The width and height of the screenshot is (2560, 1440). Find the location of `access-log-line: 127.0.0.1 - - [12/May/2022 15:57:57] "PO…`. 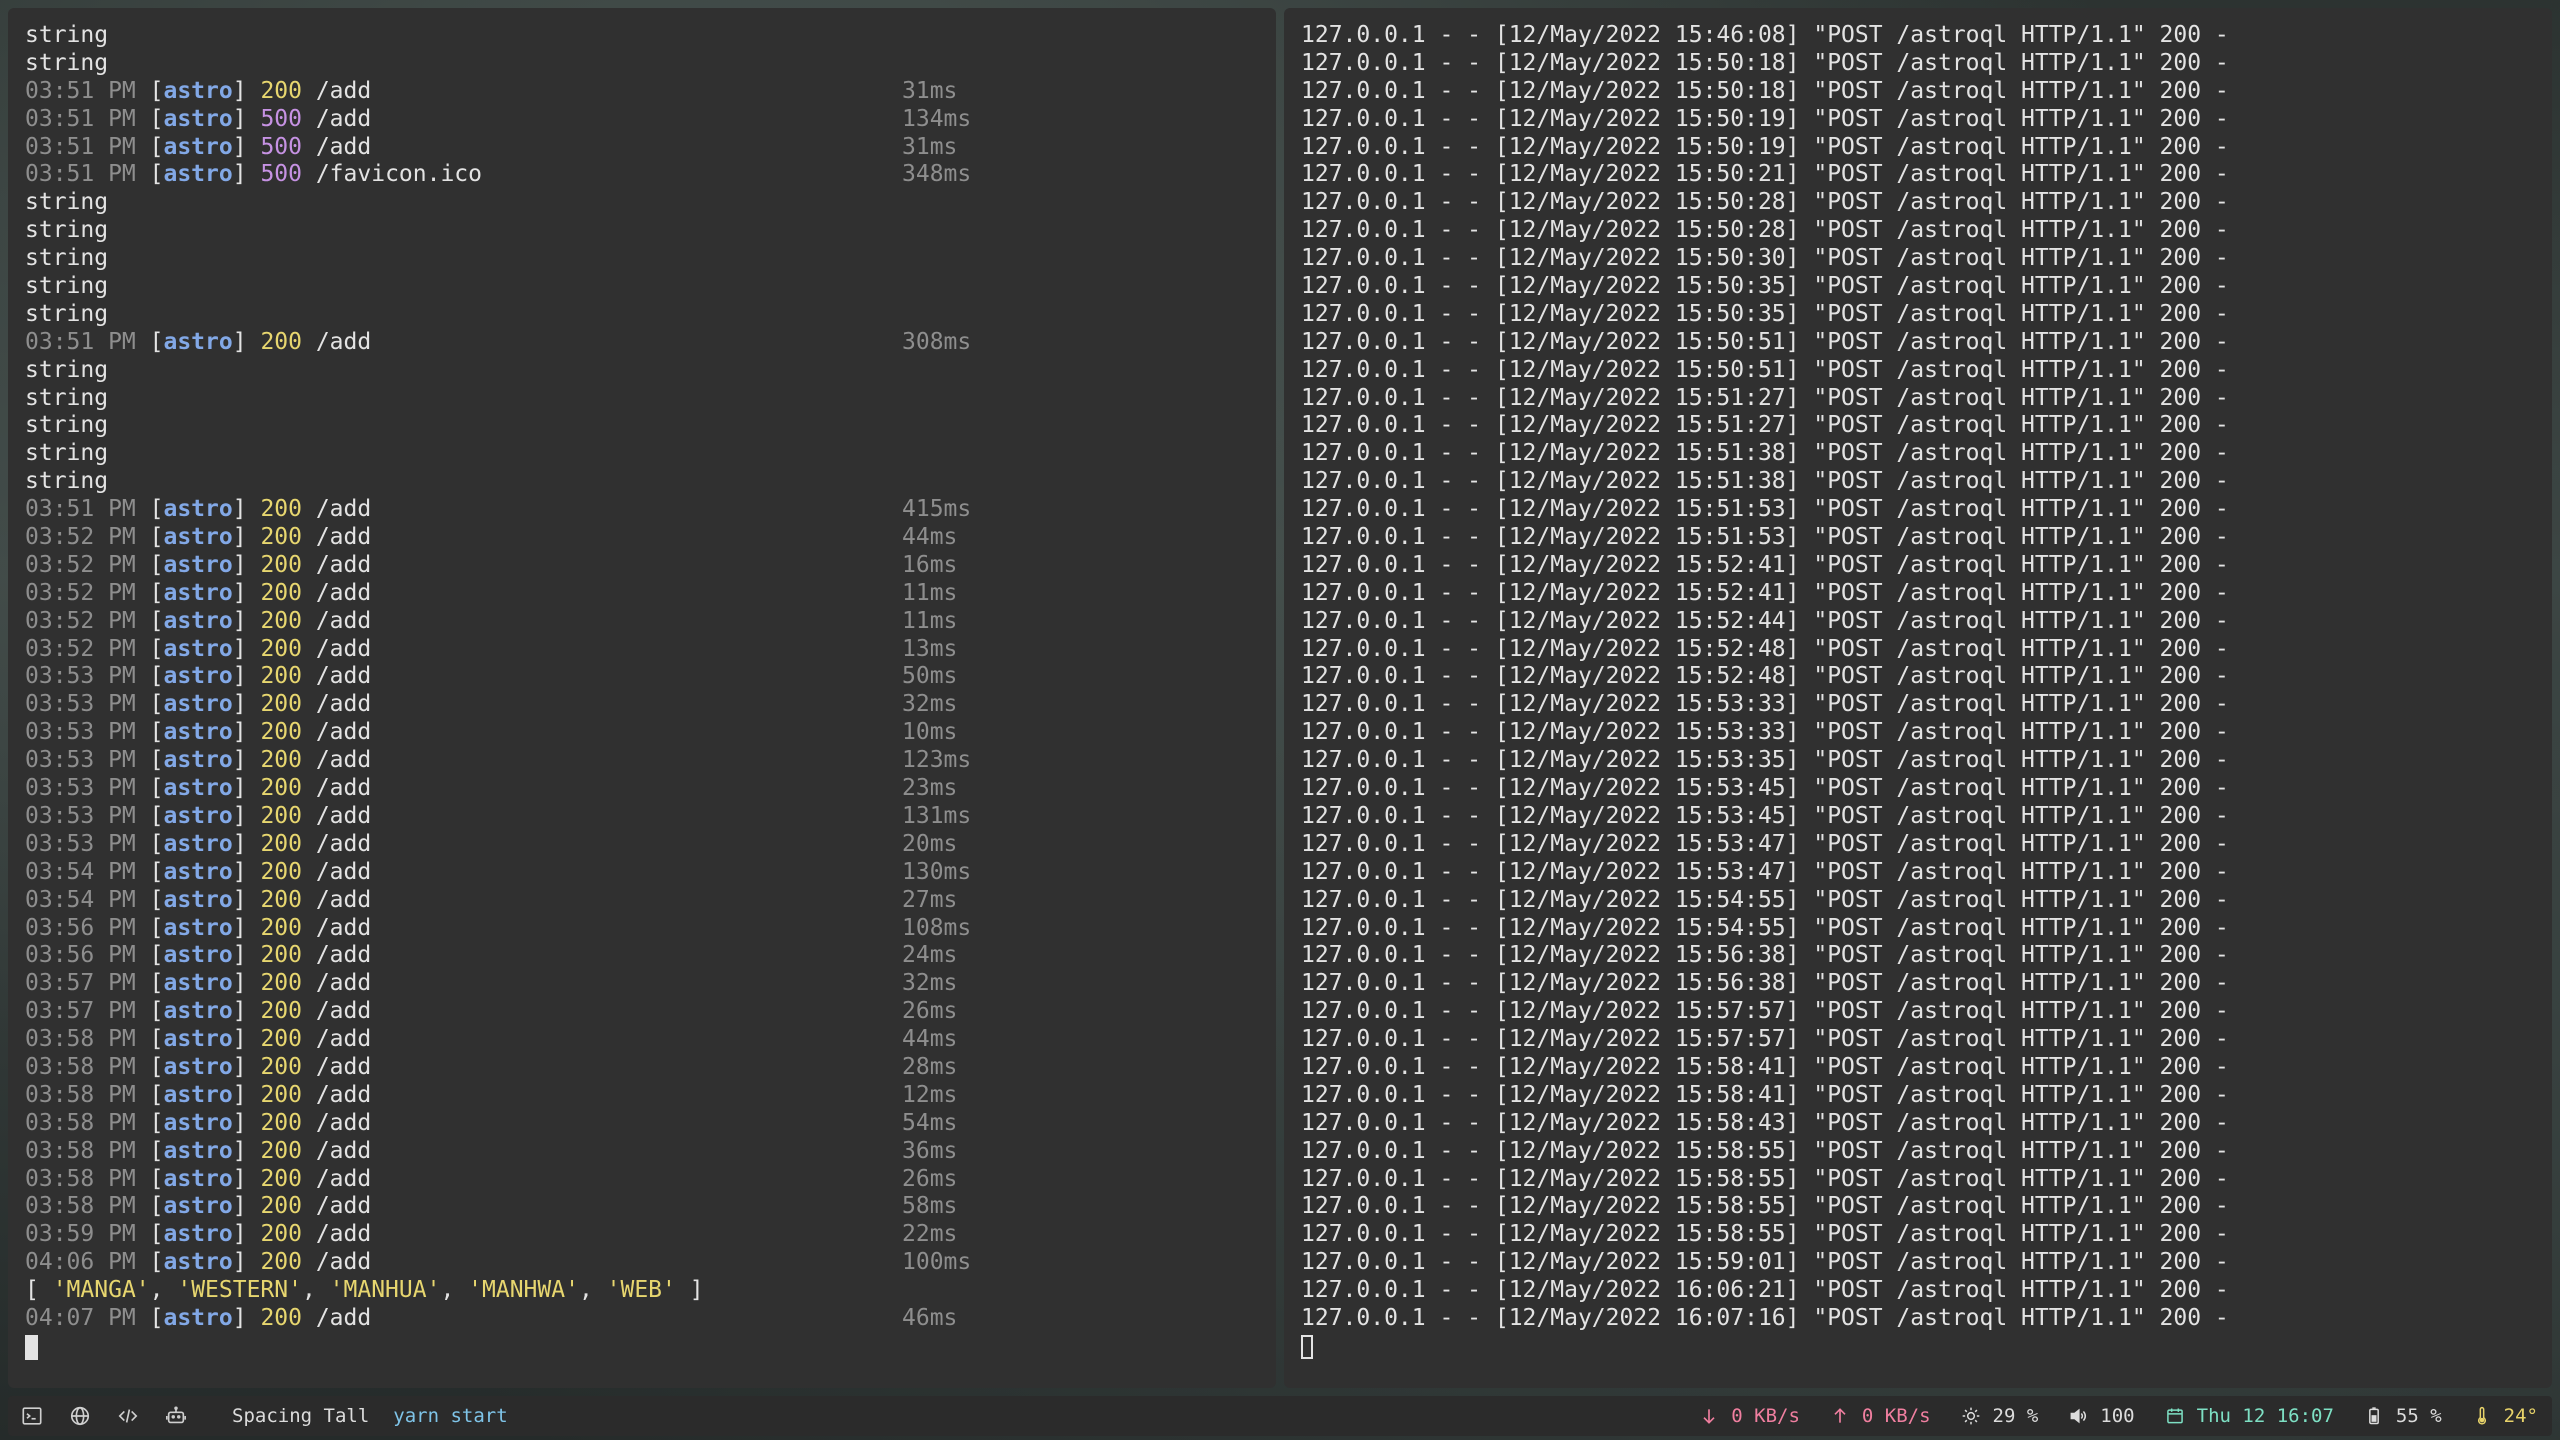

access-log-line: 127.0.0.1 - - [12/May/2022 15:57:57] "PO… is located at coordinates (1765, 1039).